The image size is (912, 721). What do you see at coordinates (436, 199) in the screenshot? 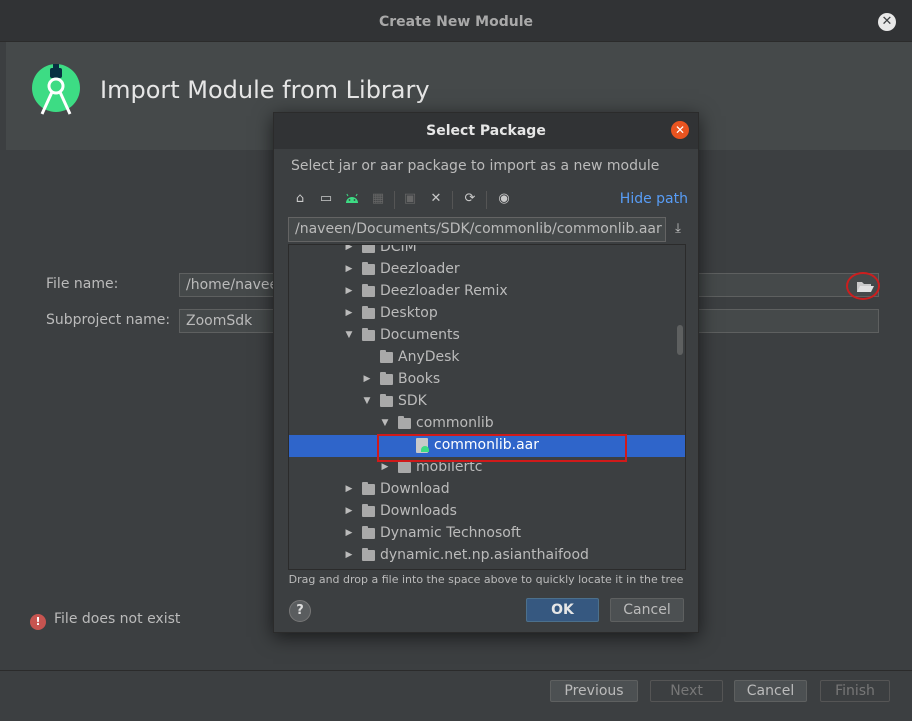
I see `delete-icon: ✕` at bounding box center [436, 199].